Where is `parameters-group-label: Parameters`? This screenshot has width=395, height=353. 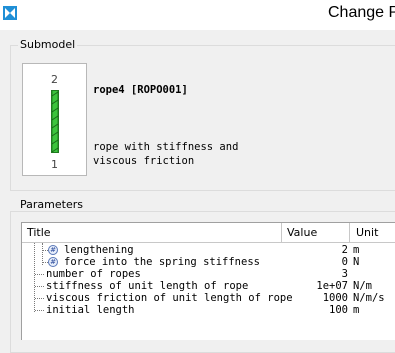 parameters-group-label: Parameters is located at coordinates (51, 204).